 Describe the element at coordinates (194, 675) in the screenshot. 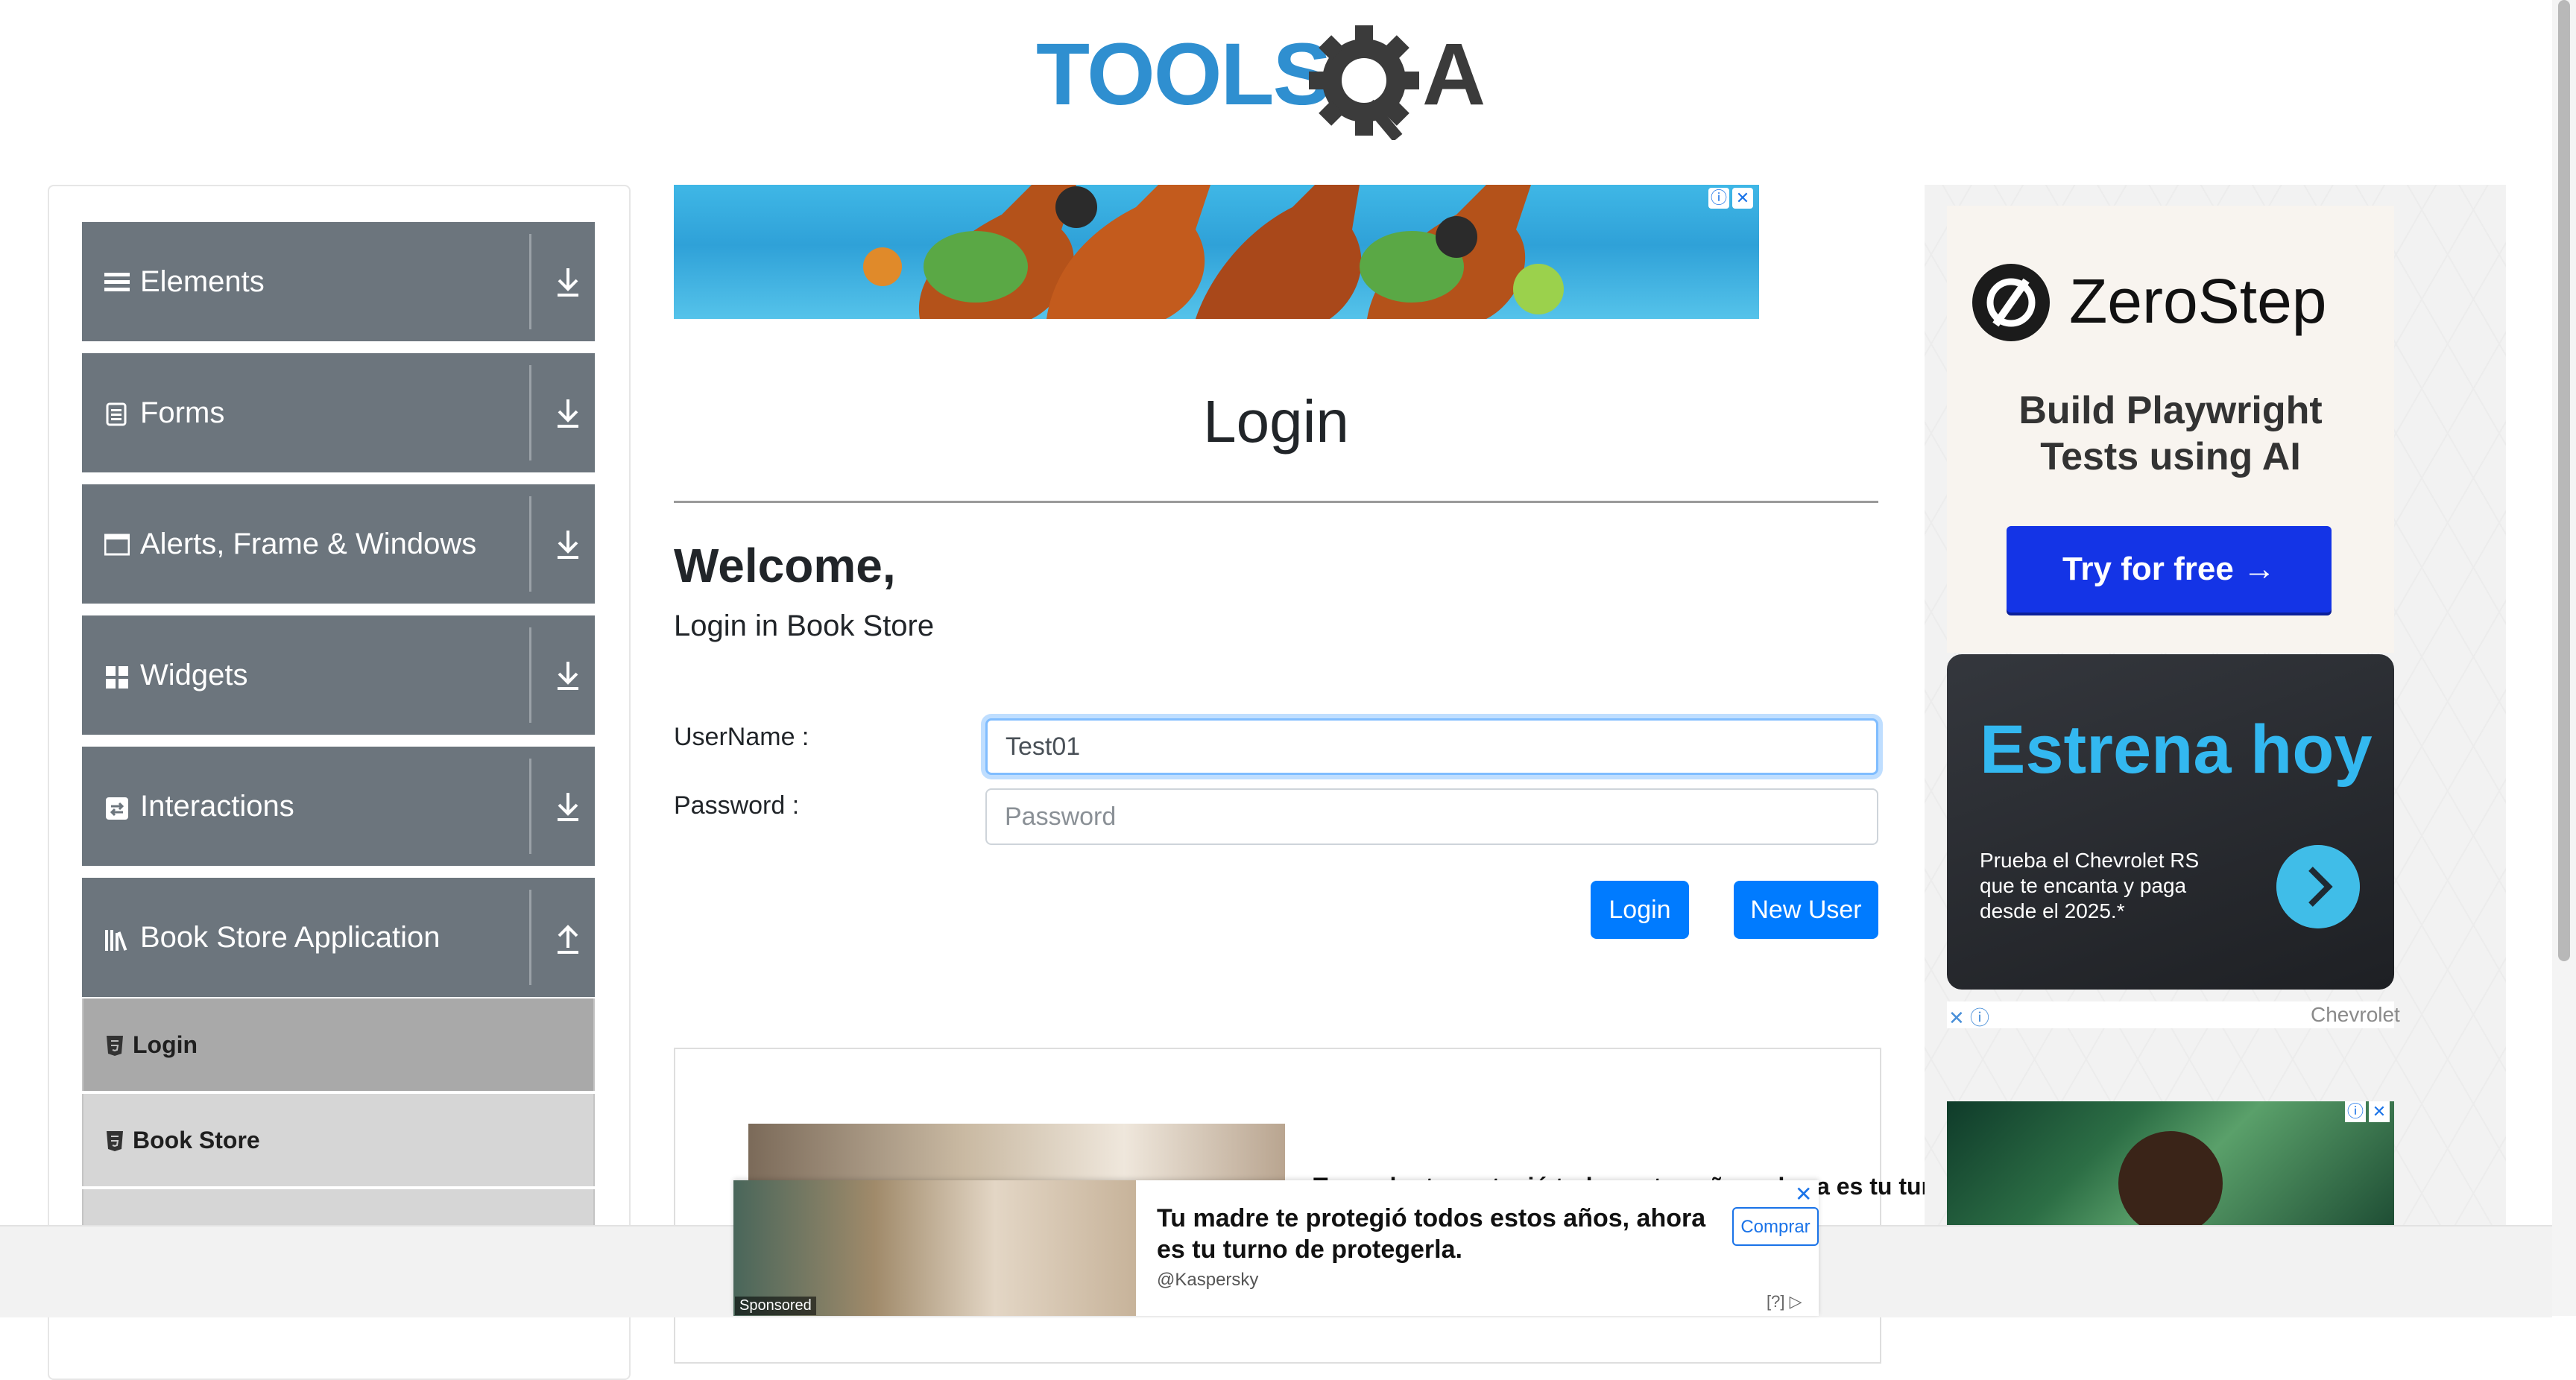

I see `sidebar-group-label: Widgets` at that location.